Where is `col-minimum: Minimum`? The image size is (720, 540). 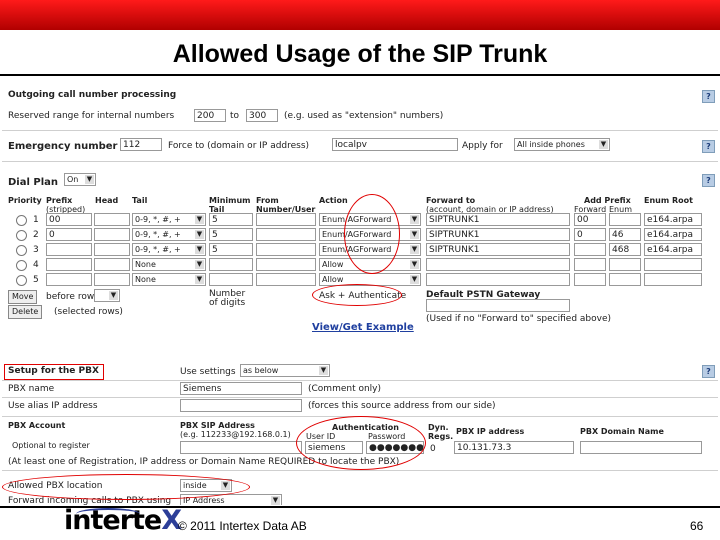 col-minimum: Minimum is located at coordinates (230, 200).